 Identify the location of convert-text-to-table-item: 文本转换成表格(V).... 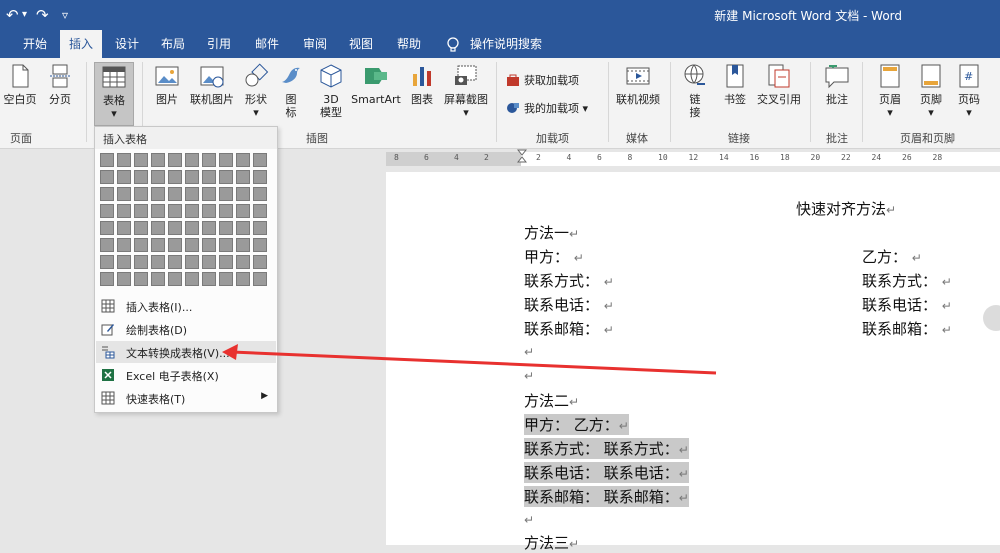
(186, 352).